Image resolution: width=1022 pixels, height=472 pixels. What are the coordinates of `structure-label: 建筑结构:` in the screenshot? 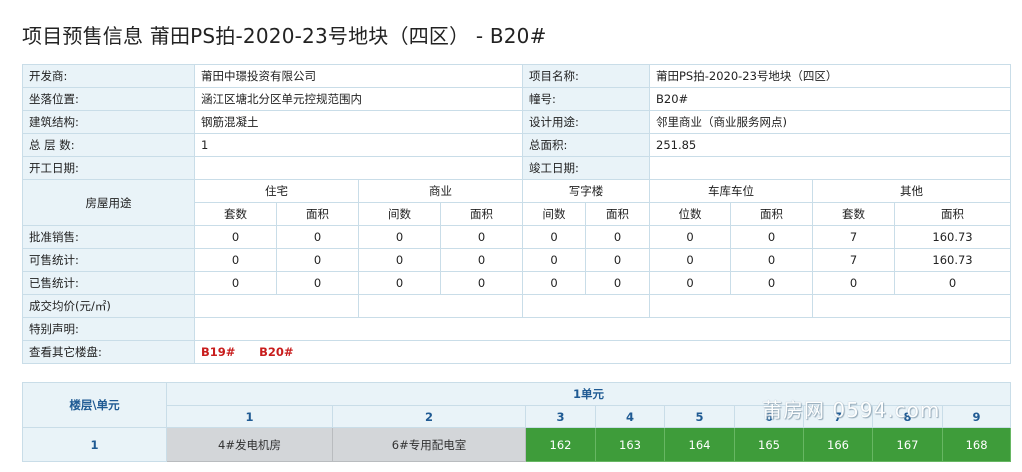 It's located at (108, 122).